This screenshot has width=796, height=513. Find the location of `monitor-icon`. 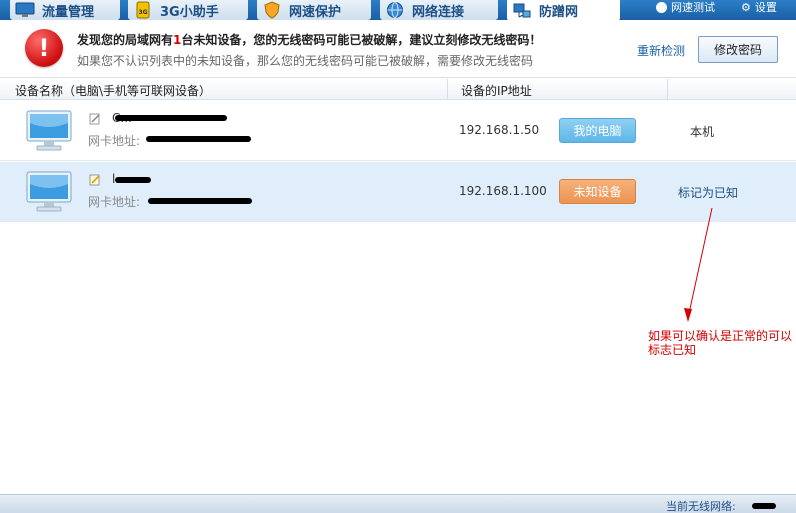

monitor-icon is located at coordinates (25, 10).